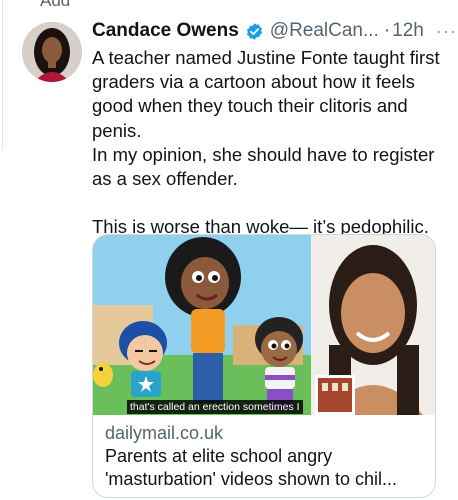 The image size is (458, 500). Describe the element at coordinates (164, 433) in the screenshot. I see `card-domain: dailymail.co.uk` at that location.